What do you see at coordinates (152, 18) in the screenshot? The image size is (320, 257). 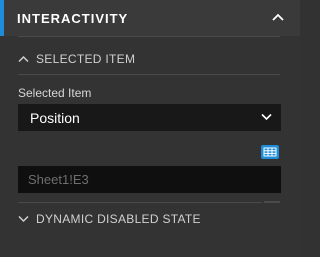 I see `panel-header: INTERACTIVITY` at bounding box center [152, 18].